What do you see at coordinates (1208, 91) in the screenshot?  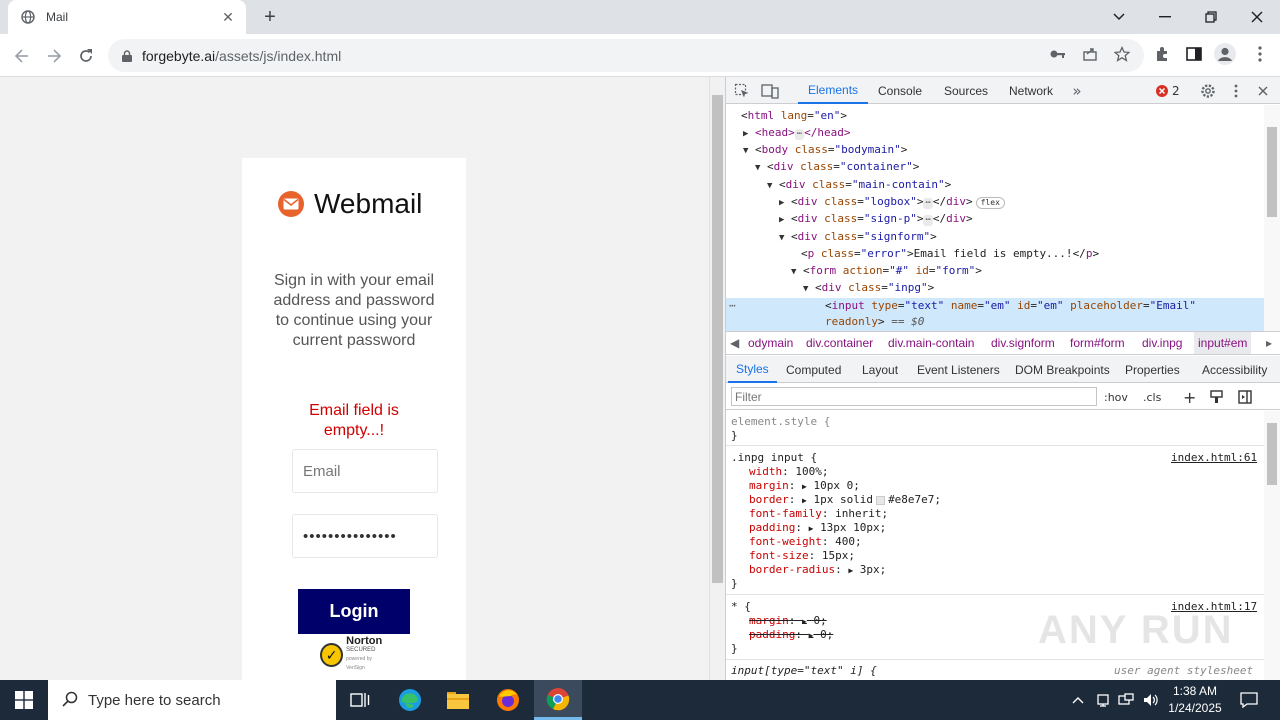 I see `settings-gear-icon` at bounding box center [1208, 91].